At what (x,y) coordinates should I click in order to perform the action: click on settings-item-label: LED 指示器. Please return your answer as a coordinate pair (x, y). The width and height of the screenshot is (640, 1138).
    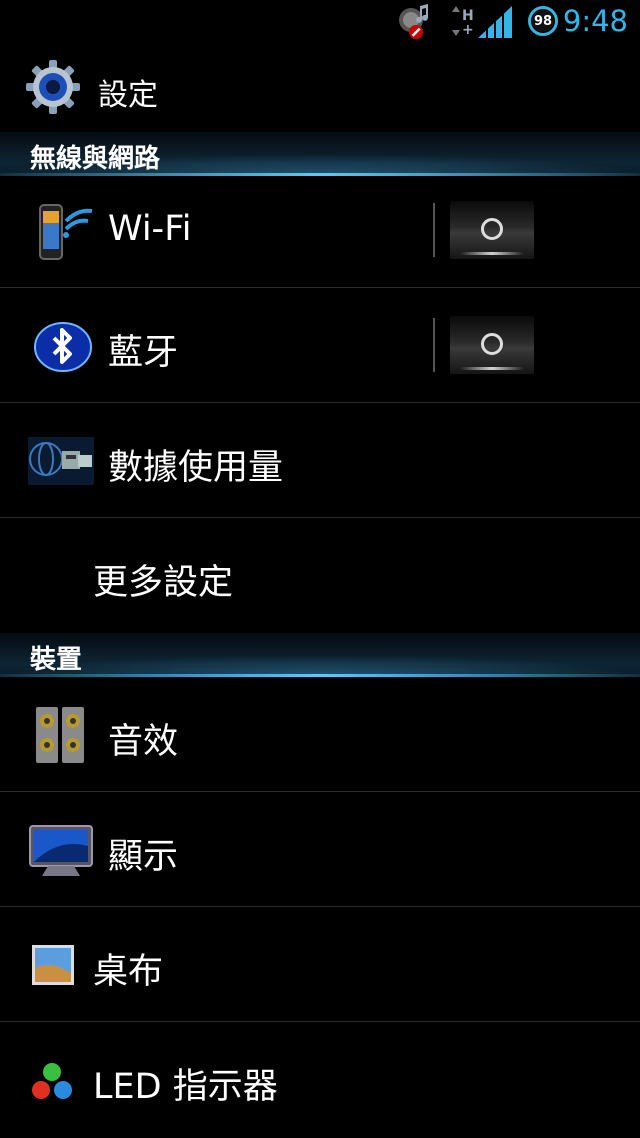
    Looking at the image, I should click on (185, 1087).